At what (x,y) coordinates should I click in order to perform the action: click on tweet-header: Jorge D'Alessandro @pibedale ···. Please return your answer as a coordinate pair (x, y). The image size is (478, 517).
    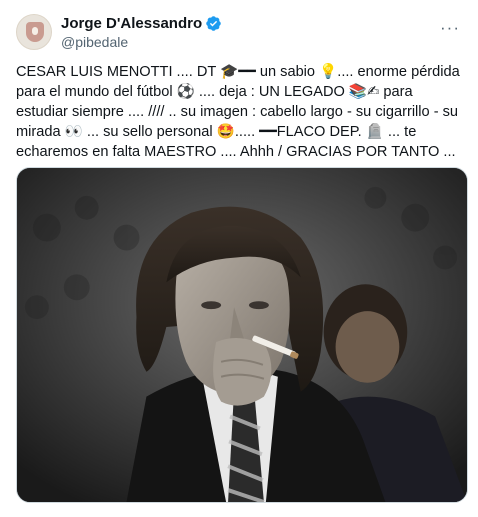
    Looking at the image, I should click on (241, 32).